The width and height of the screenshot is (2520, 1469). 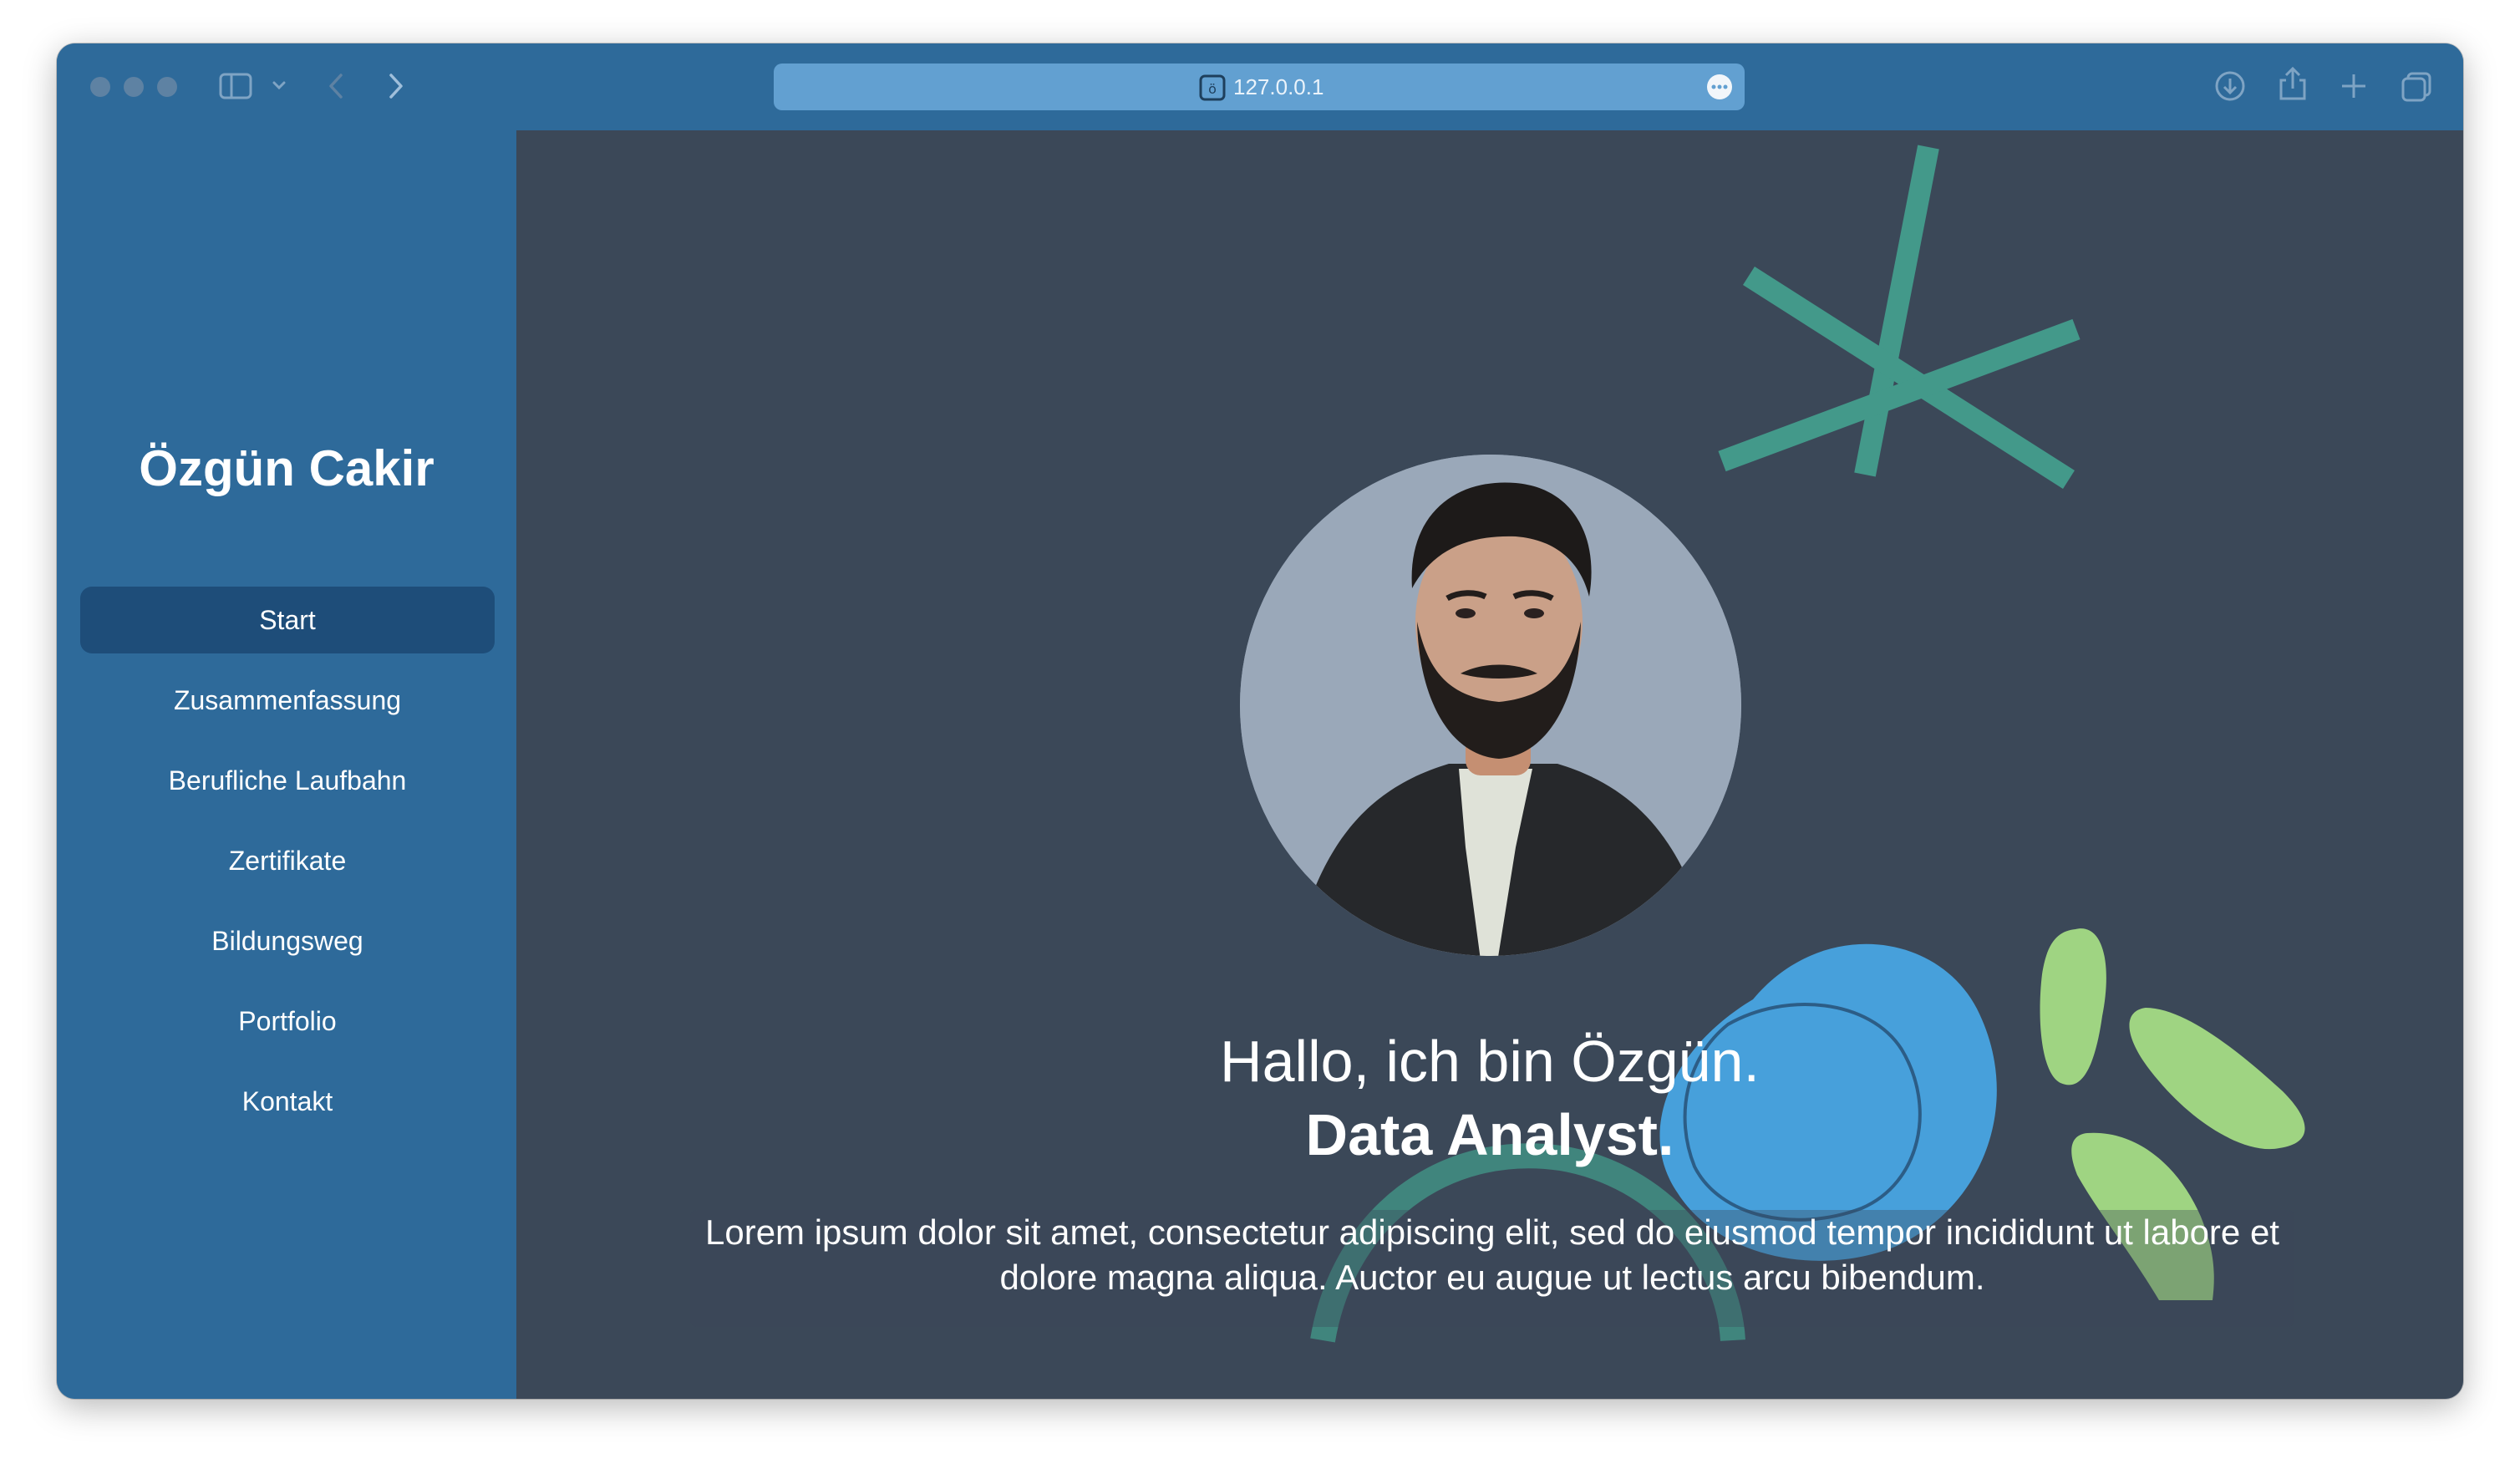 I want to click on site-title: Özgün Cakir, so click(x=286, y=469).